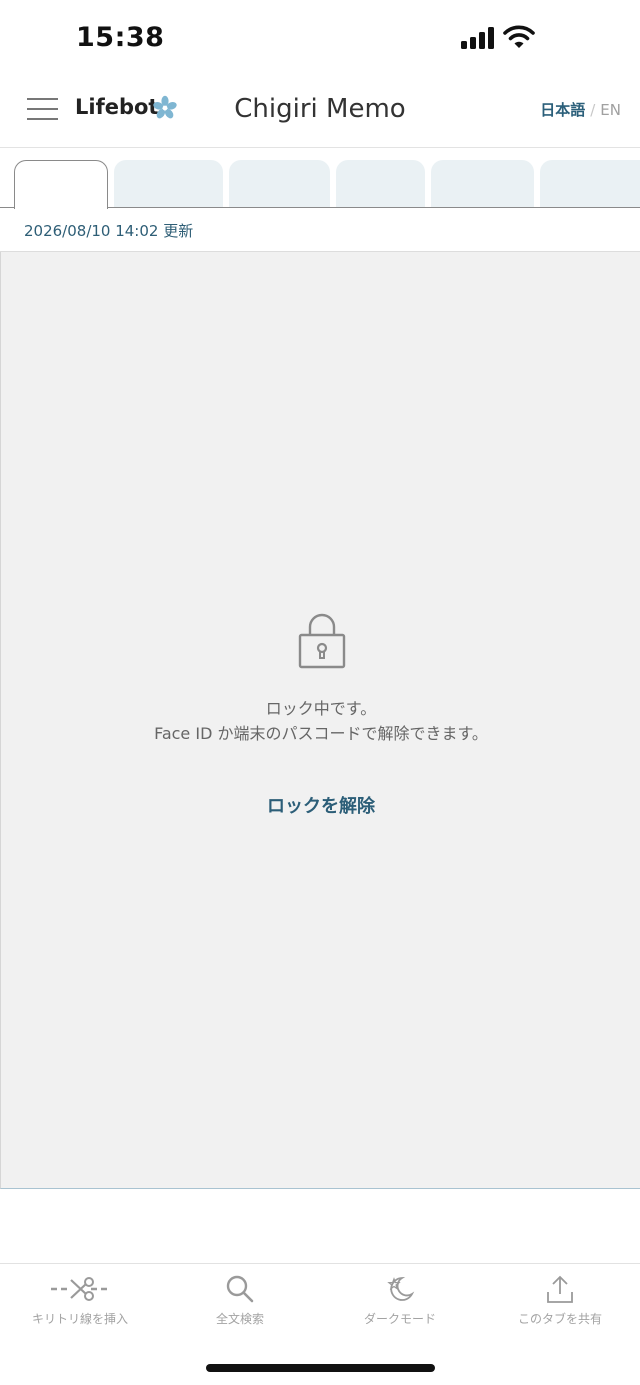  What do you see at coordinates (401, 1289) in the screenshot?
I see `moon-star-icon` at bounding box center [401, 1289].